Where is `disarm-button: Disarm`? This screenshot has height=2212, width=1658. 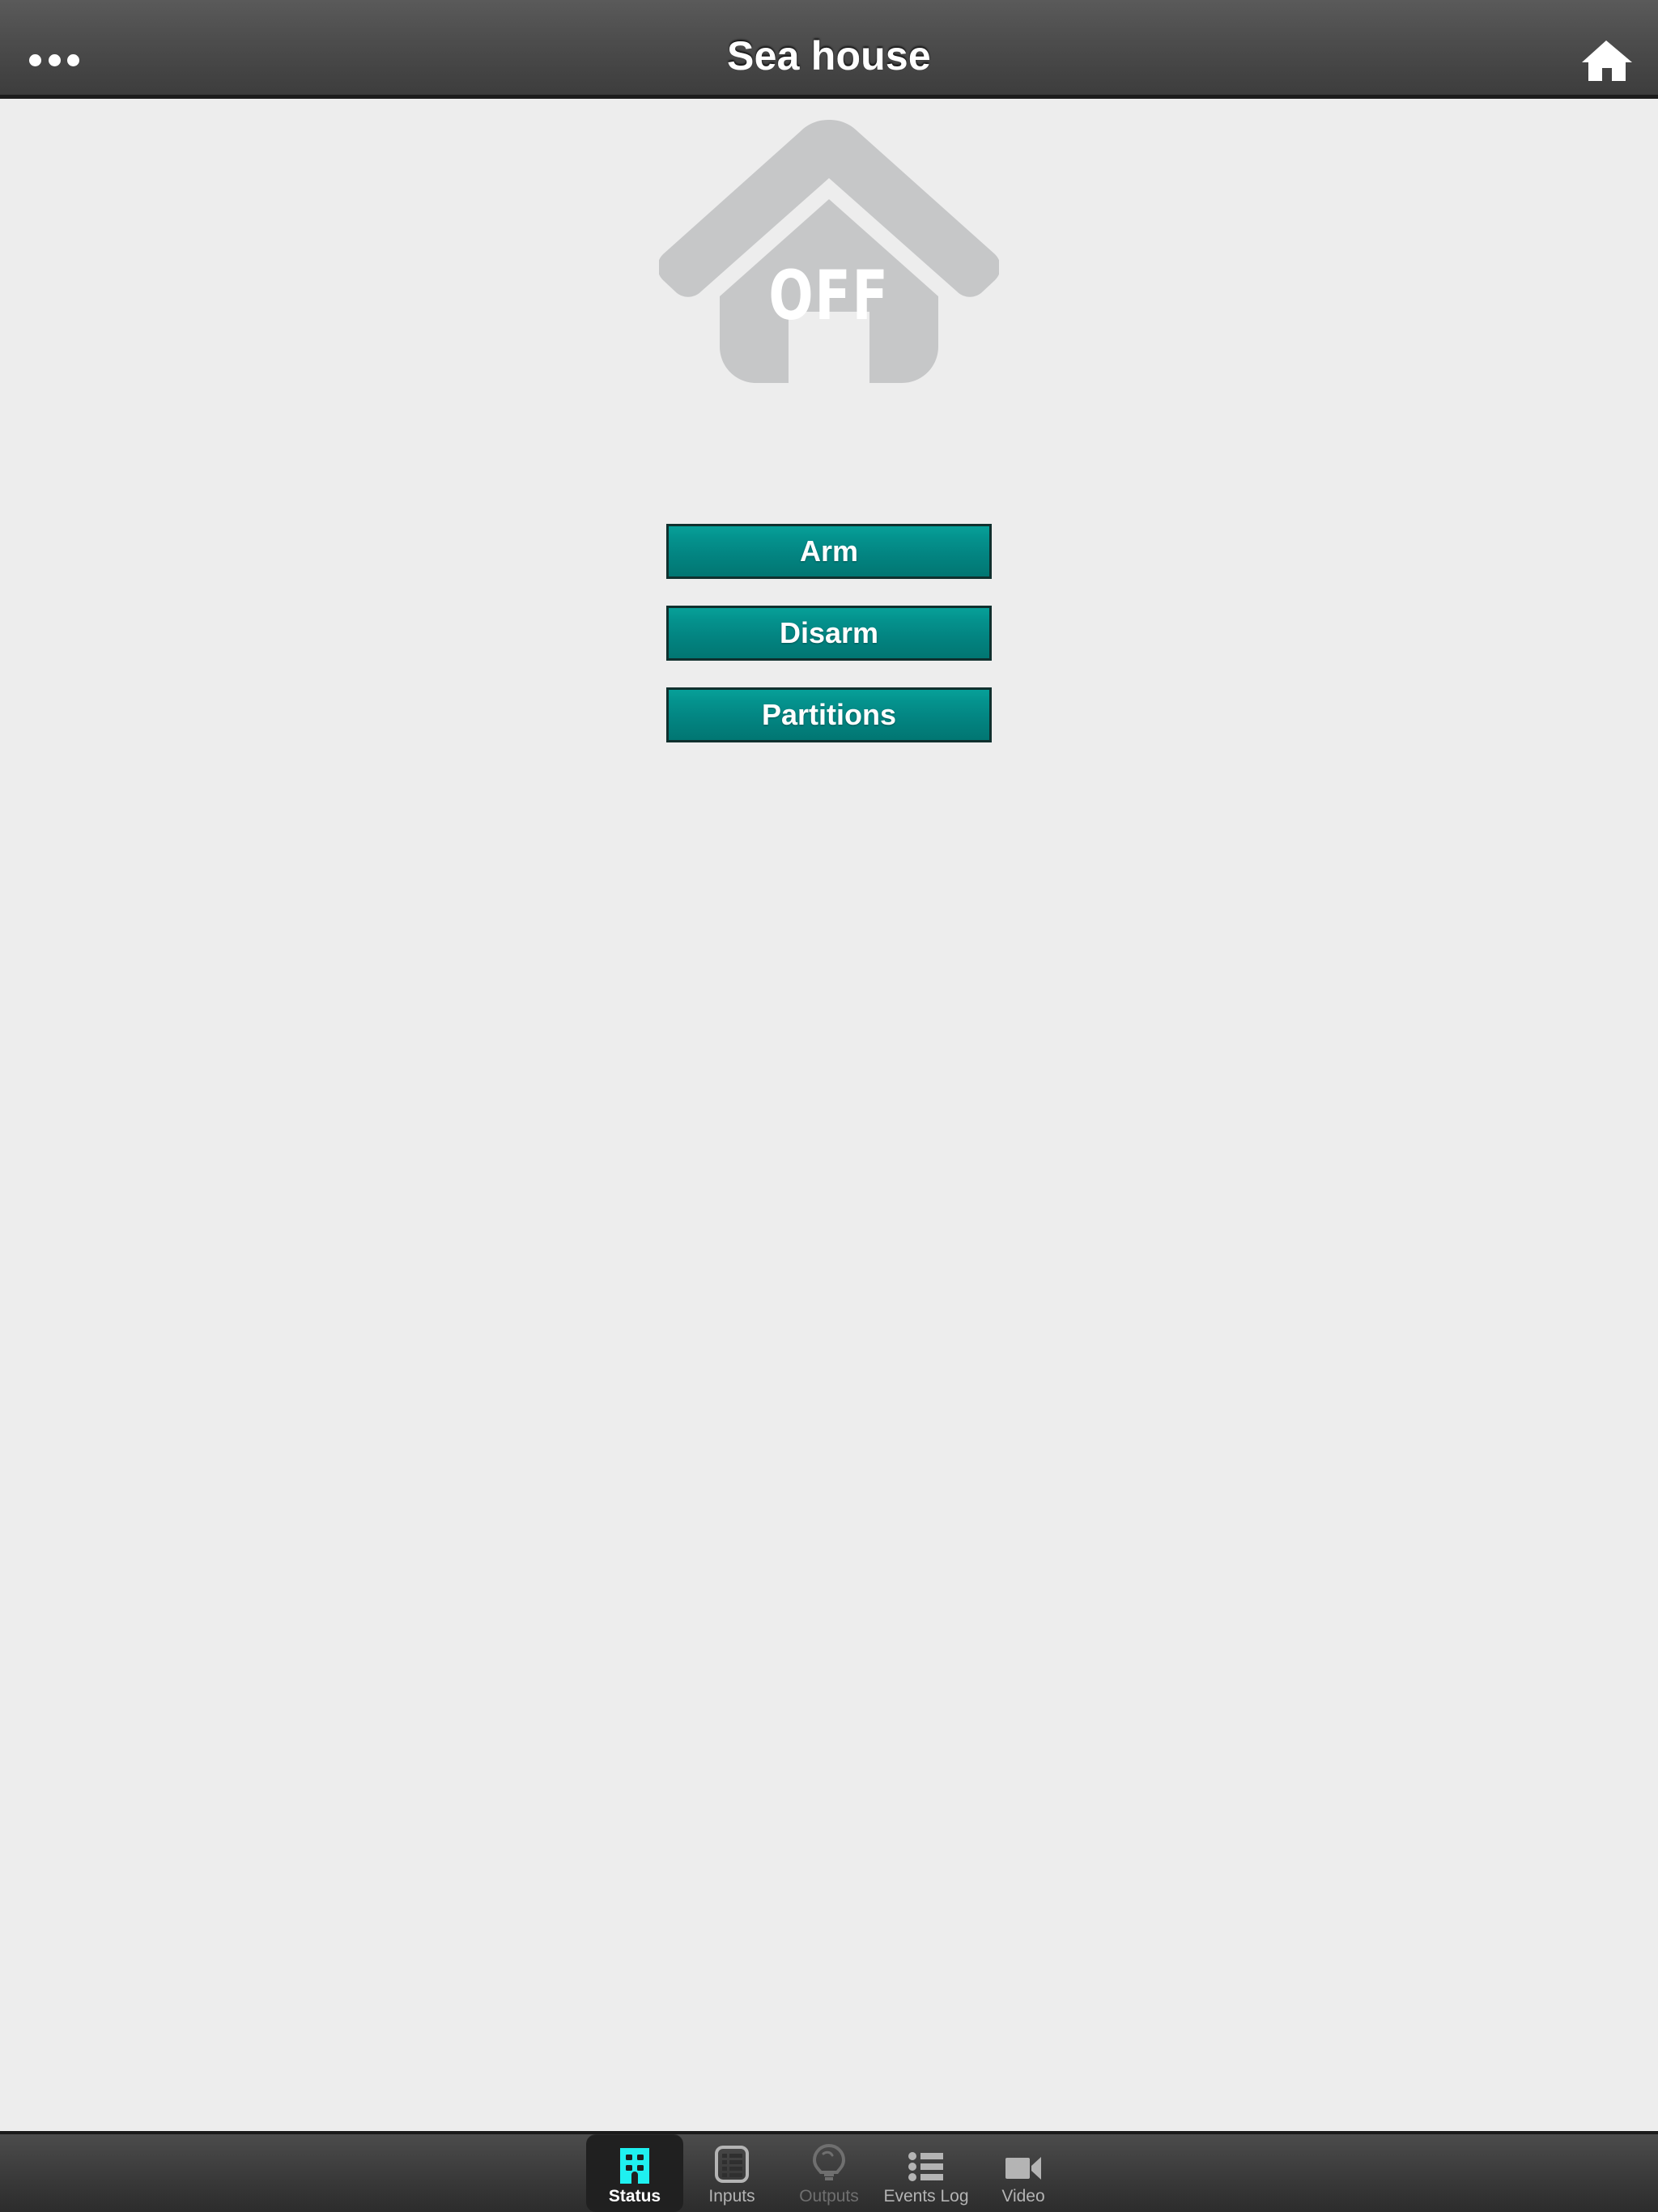
disarm-button: Disarm is located at coordinates (829, 634).